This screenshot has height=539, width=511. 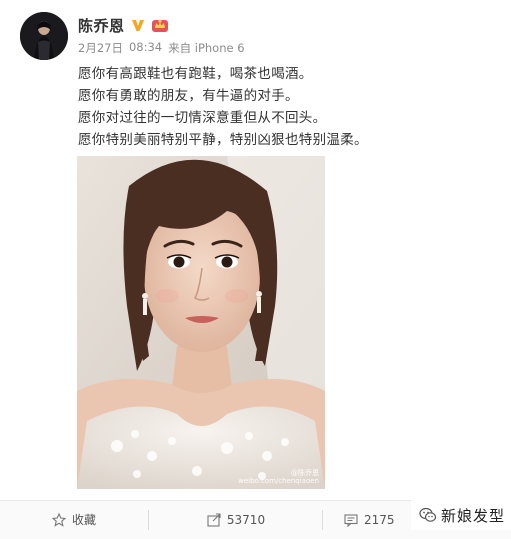 I want to click on wechat-logo-icon, so click(x=428, y=515).